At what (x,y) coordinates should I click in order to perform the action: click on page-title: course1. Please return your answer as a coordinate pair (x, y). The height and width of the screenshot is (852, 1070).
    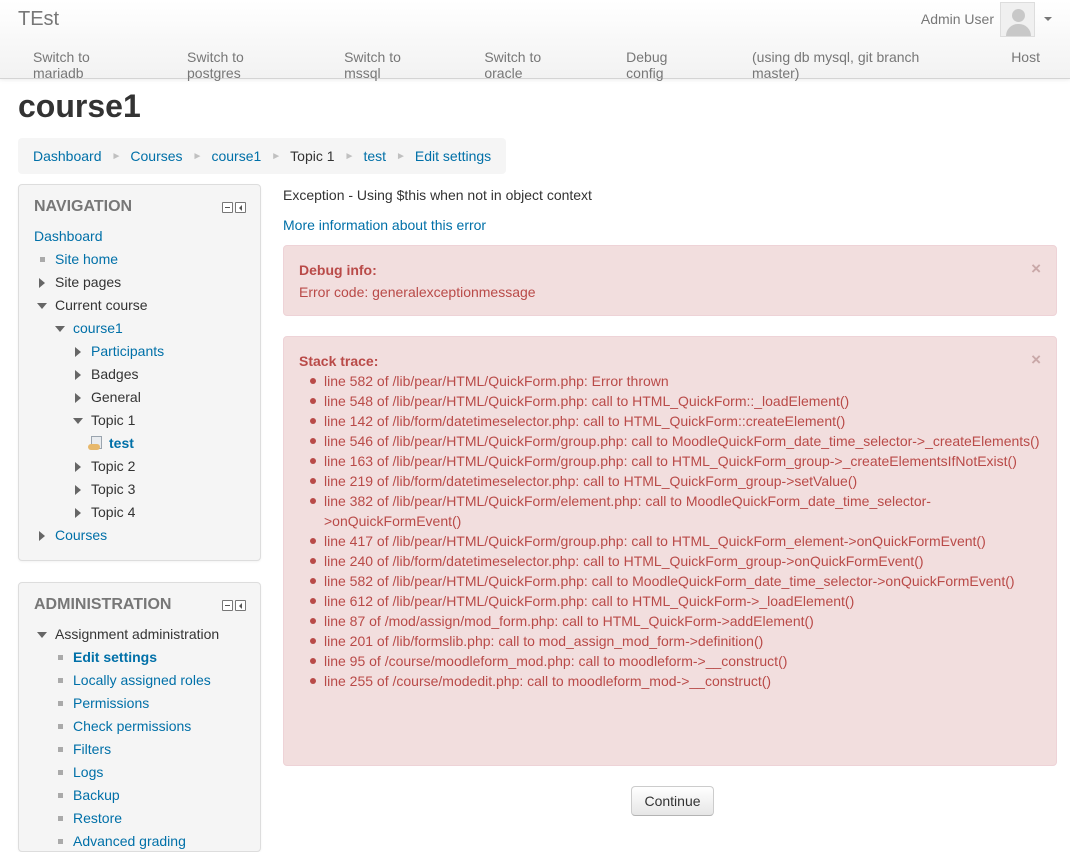
    Looking at the image, I should click on (79, 106).